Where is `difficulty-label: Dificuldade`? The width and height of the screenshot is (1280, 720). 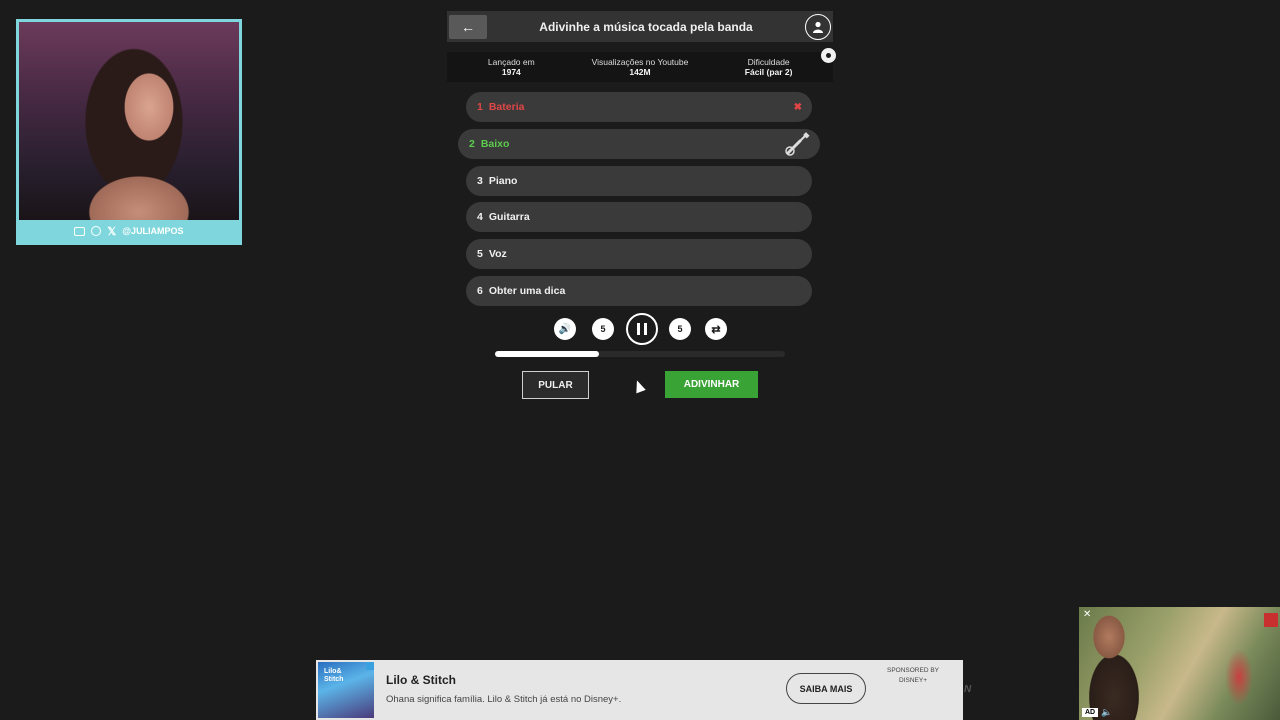 difficulty-label: Dificuldade is located at coordinates (768, 62).